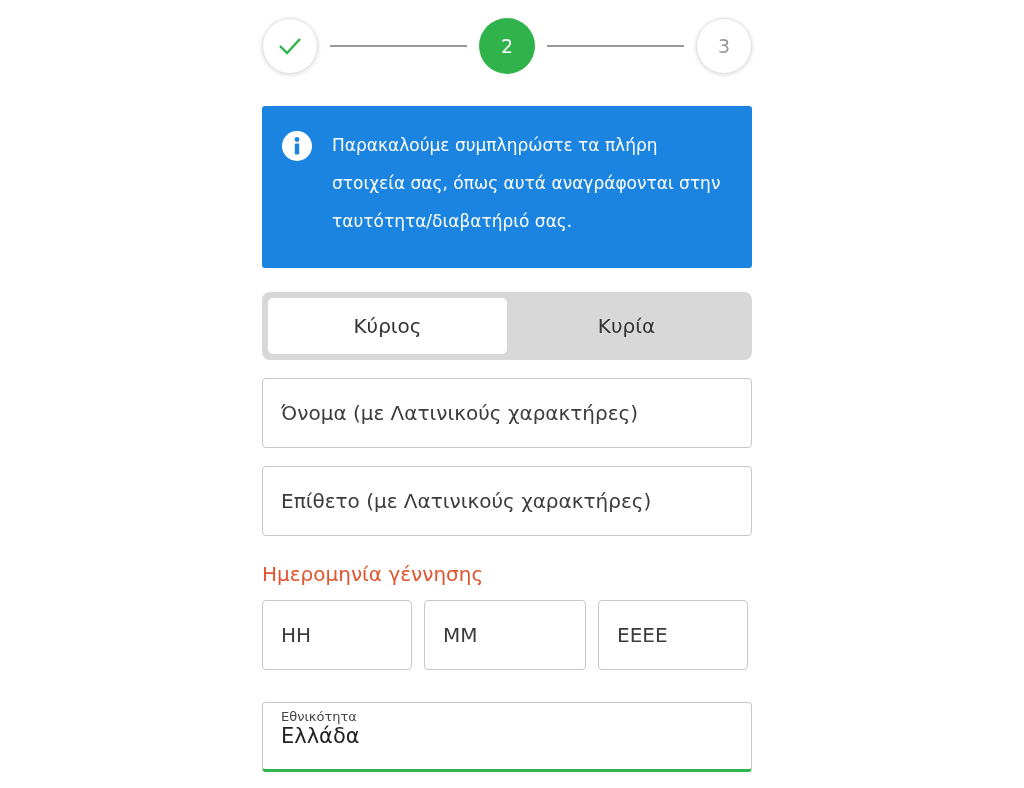 This screenshot has width=1024, height=788. Describe the element at coordinates (724, 46) in the screenshot. I see `step-circle: 3` at that location.